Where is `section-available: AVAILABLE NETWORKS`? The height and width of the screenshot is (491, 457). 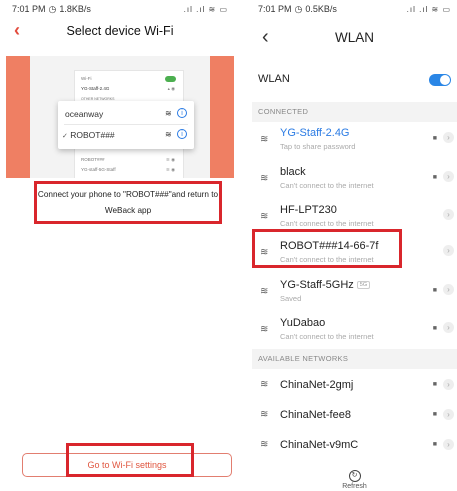
section-available: AVAILABLE NETWORKS is located at coordinates (354, 359).